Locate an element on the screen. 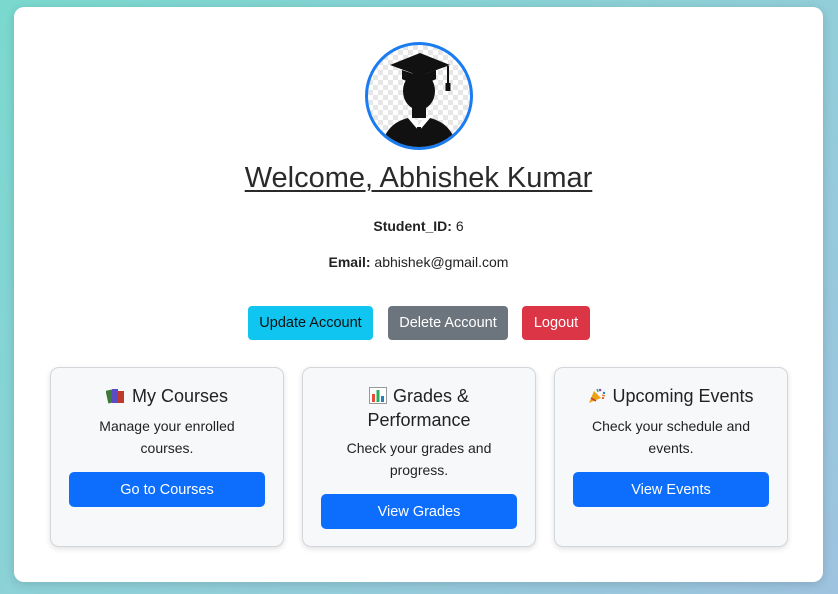 The height and width of the screenshot is (594, 838). student-id-label: Student_ID: is located at coordinates (412, 226).